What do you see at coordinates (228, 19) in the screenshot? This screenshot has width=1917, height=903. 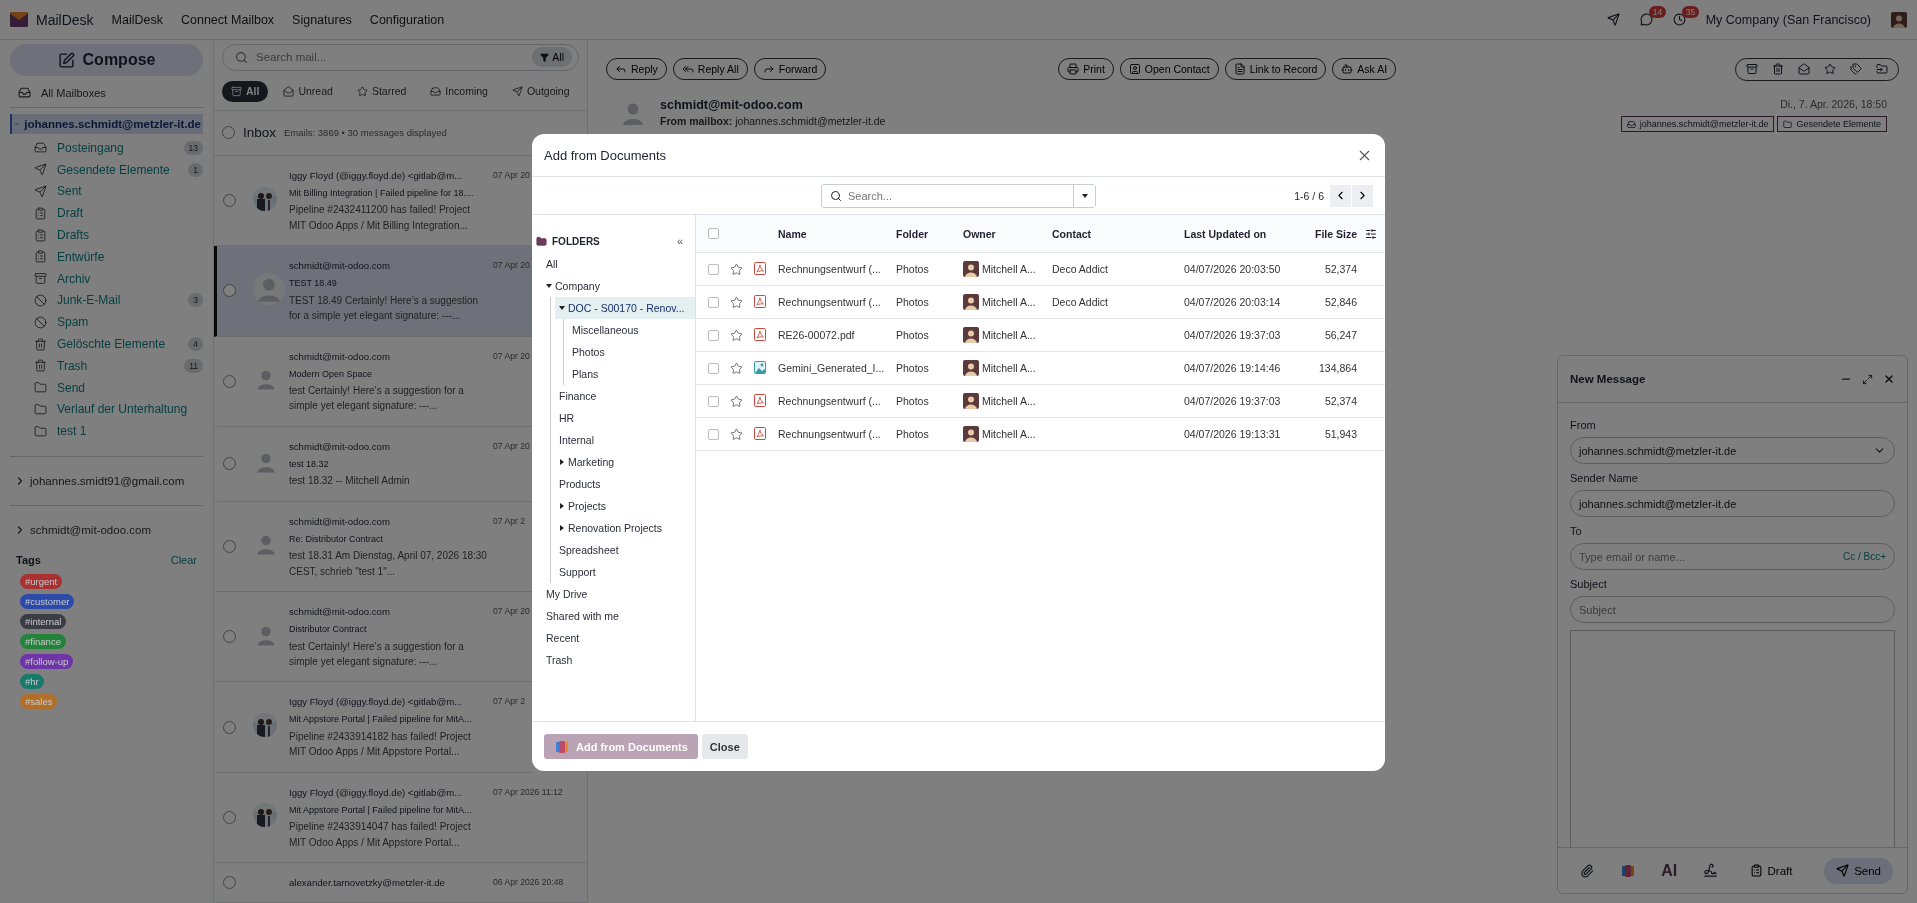 I see `menu-item: Connect Mailbox` at bounding box center [228, 19].